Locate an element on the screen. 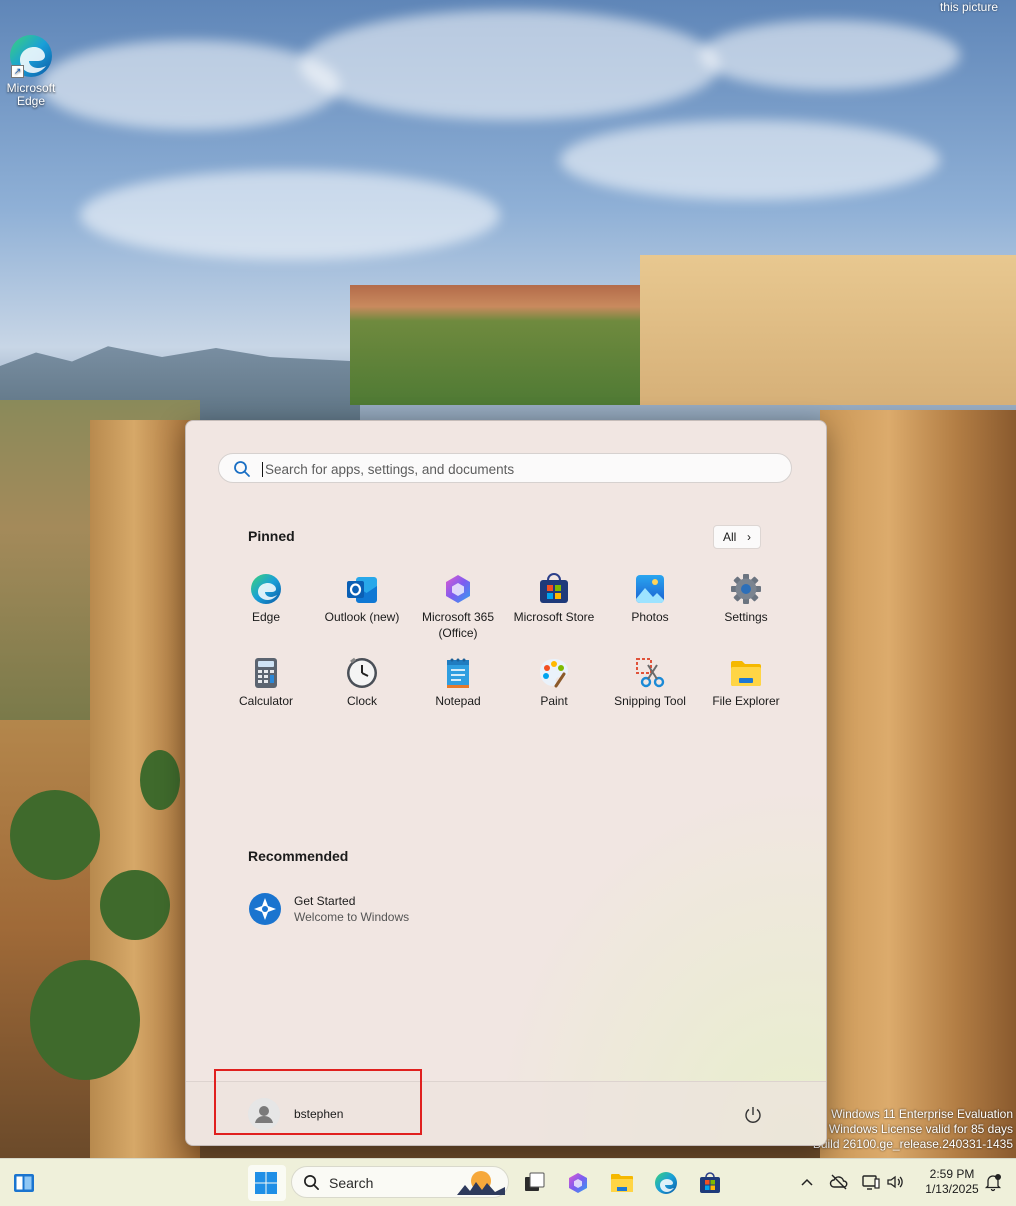  pinned-app-settings: Settings is located at coordinates (746, 598).